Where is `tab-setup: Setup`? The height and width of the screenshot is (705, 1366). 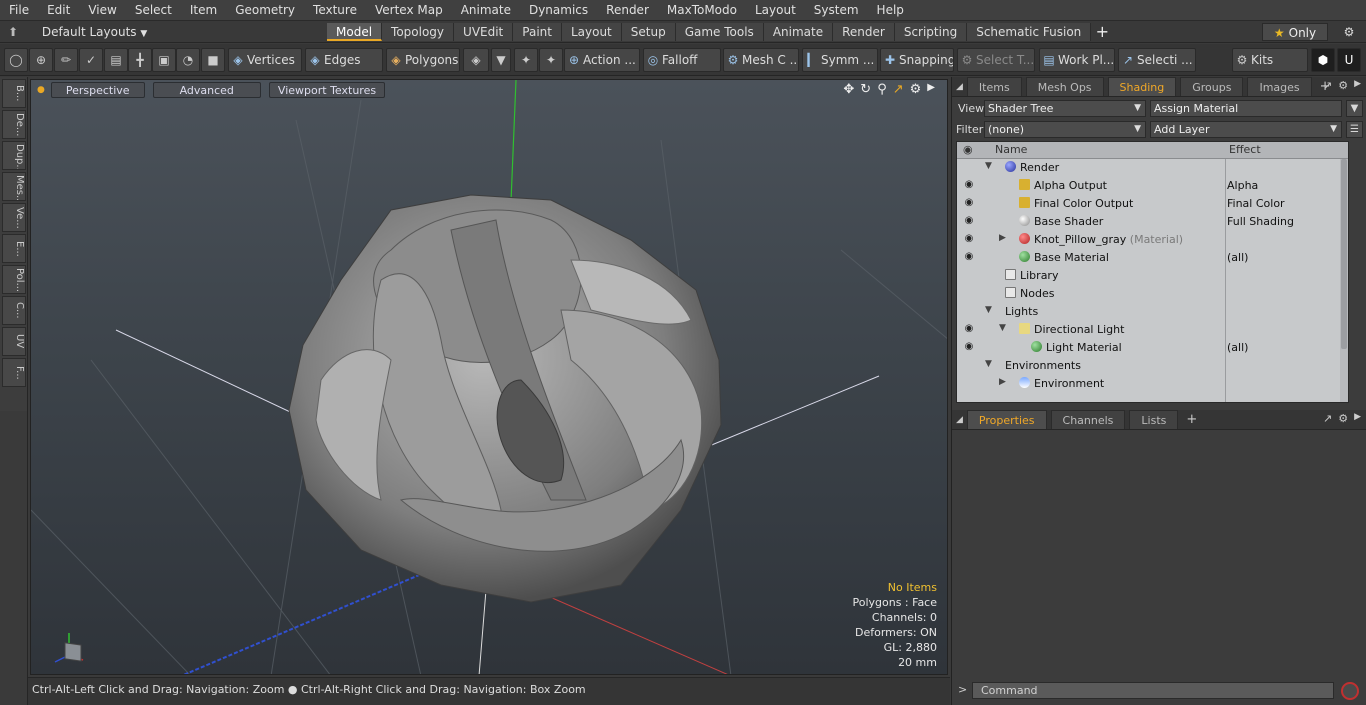
tab-setup: Setup is located at coordinates (648, 32).